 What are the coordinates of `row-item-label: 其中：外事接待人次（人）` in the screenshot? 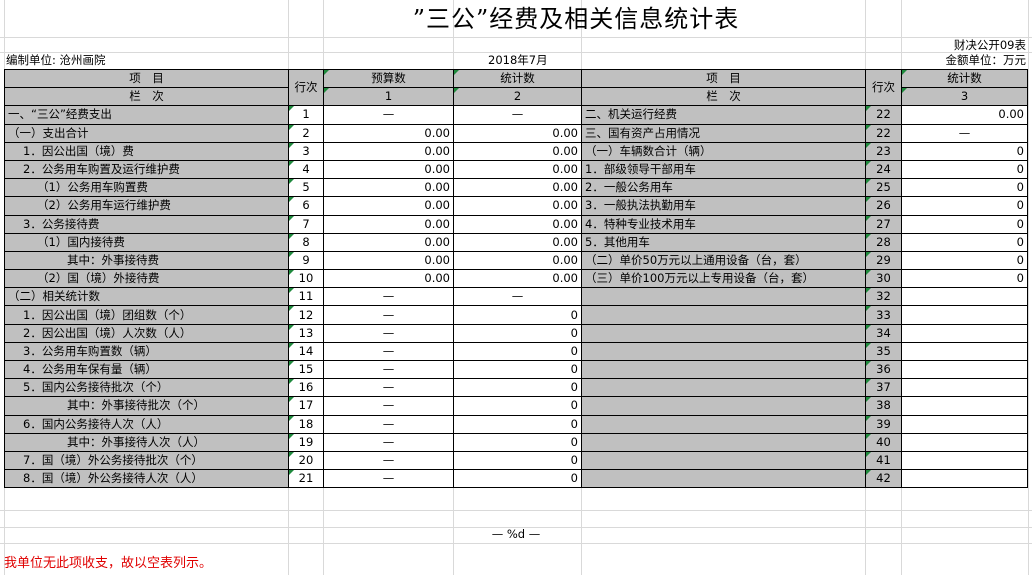 It's located at (146, 442).